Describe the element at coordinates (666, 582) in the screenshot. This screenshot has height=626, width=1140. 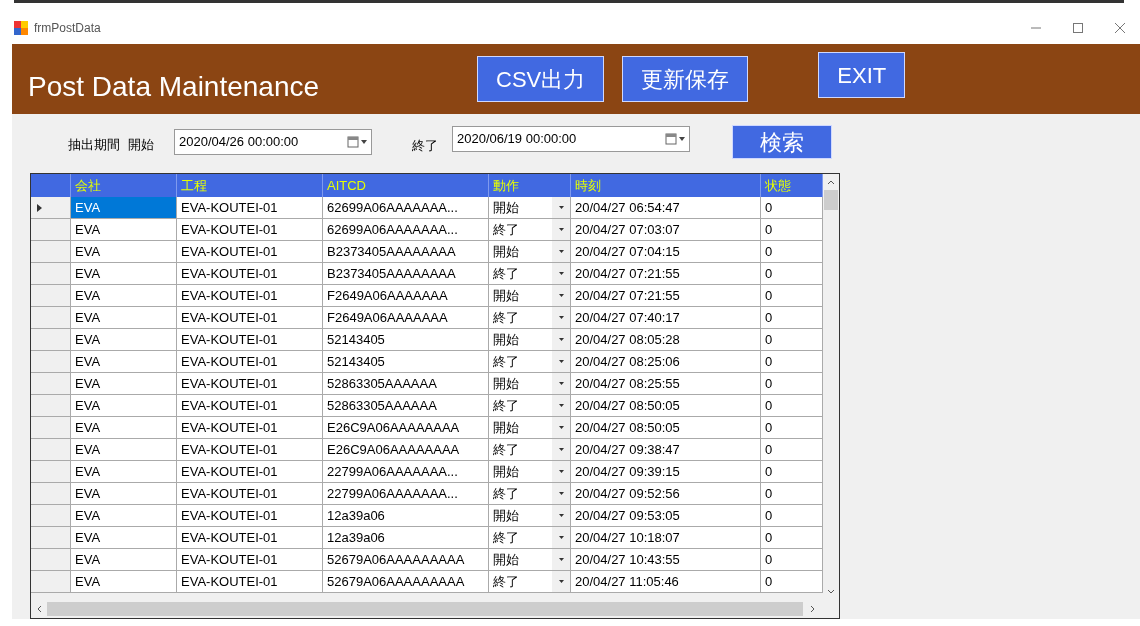
I see `table-cell: 20/04/27 11:05:46` at that location.